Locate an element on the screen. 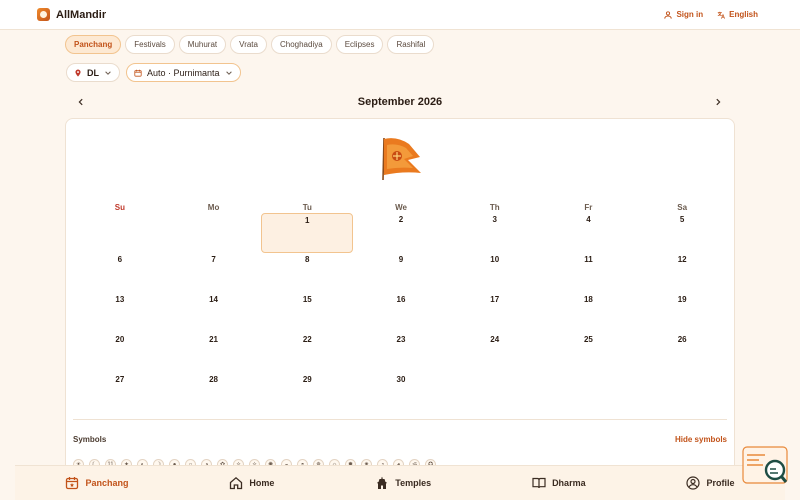  day-cell: 13 is located at coordinates (120, 313).